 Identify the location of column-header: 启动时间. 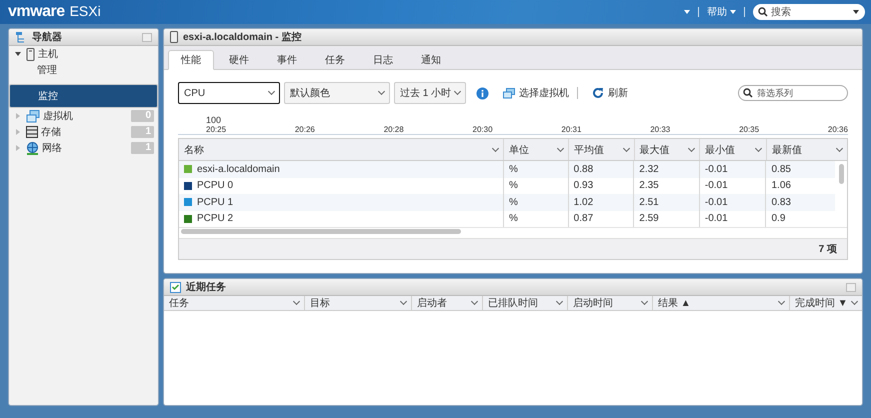
(610, 303).